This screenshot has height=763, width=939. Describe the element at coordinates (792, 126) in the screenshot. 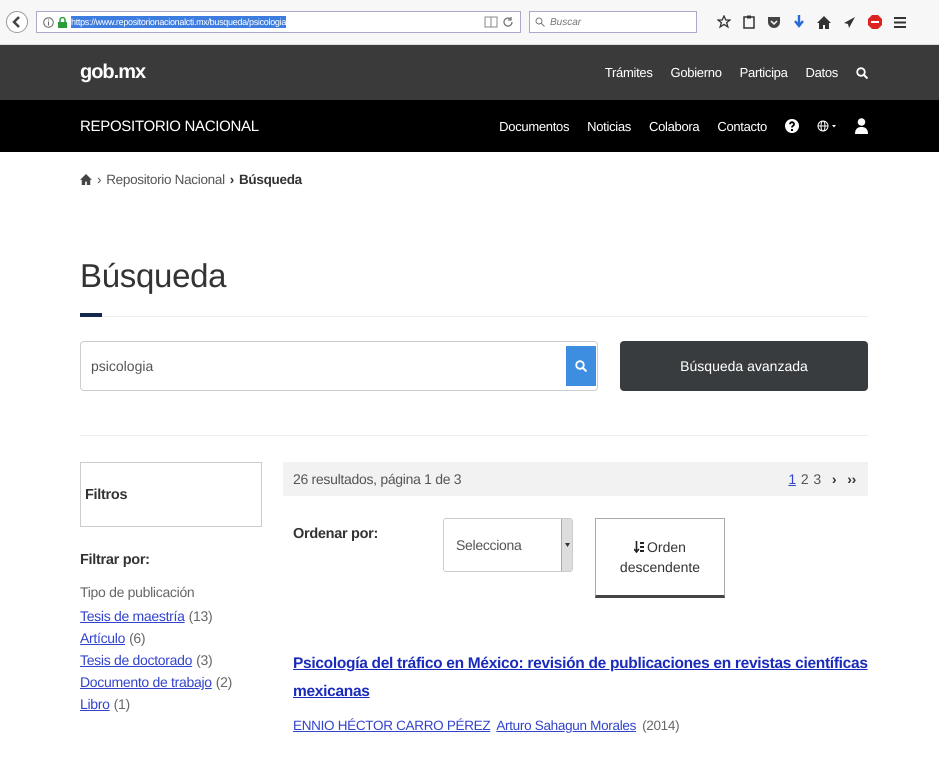

I see `help-icon` at that location.